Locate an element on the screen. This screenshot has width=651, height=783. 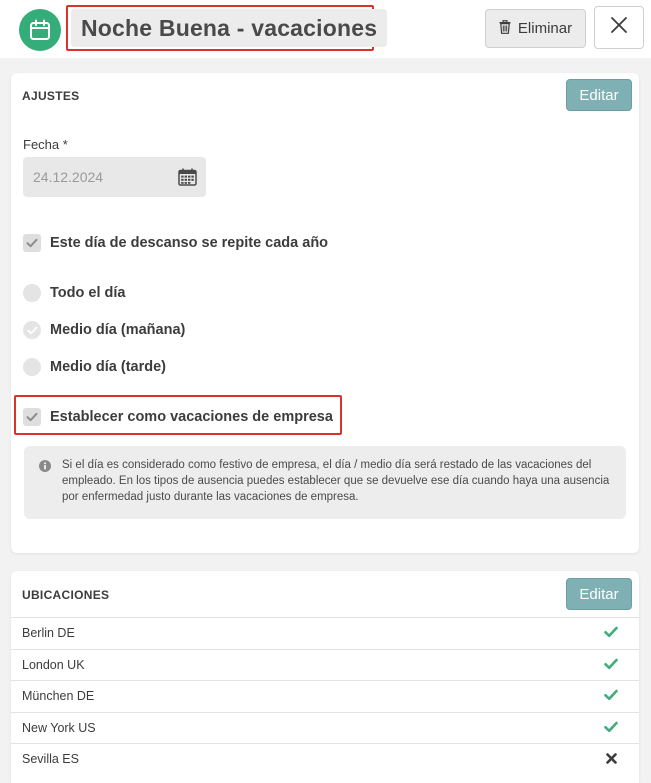
location-name: Berlin DE is located at coordinates (48, 633).